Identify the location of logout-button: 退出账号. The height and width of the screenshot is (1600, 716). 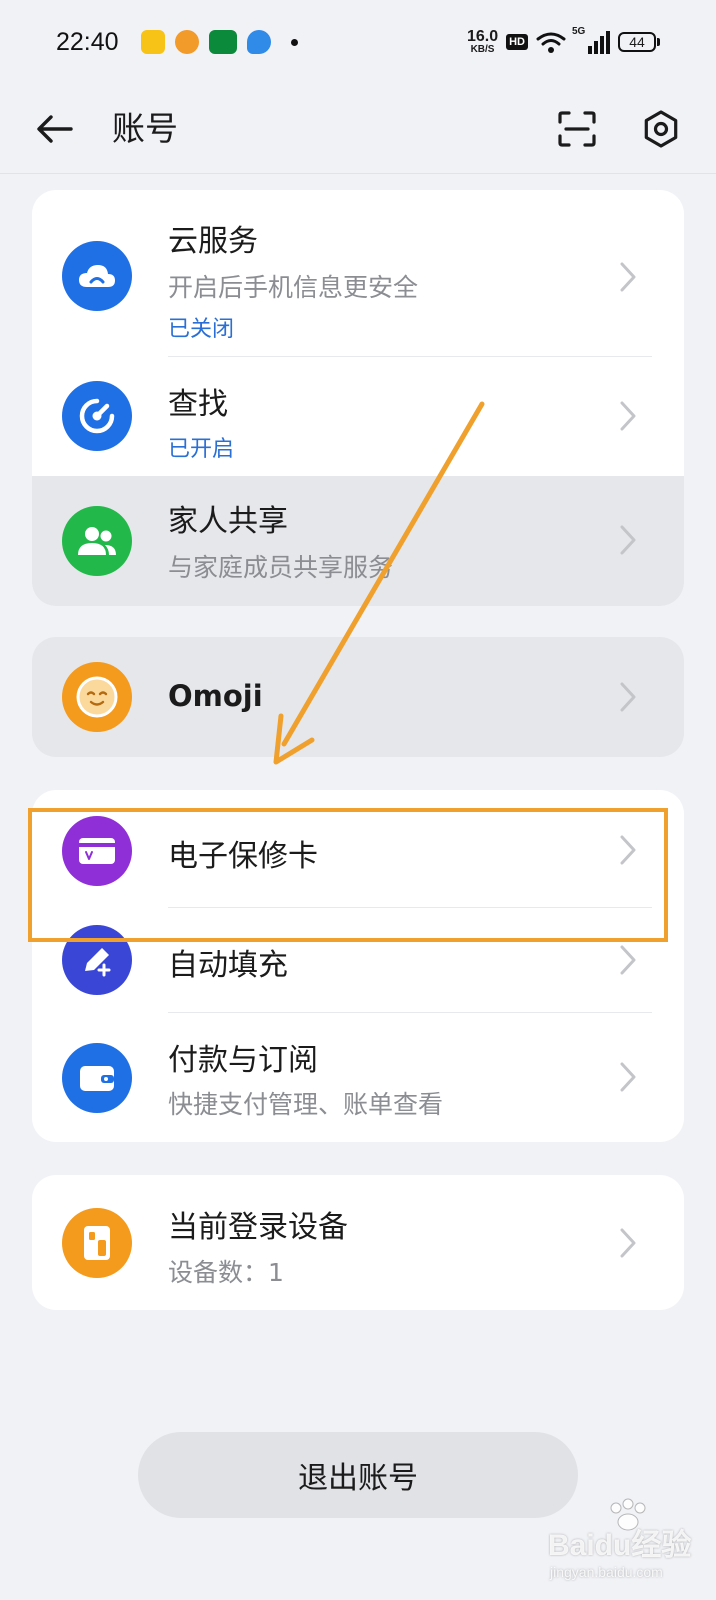
(358, 1475).